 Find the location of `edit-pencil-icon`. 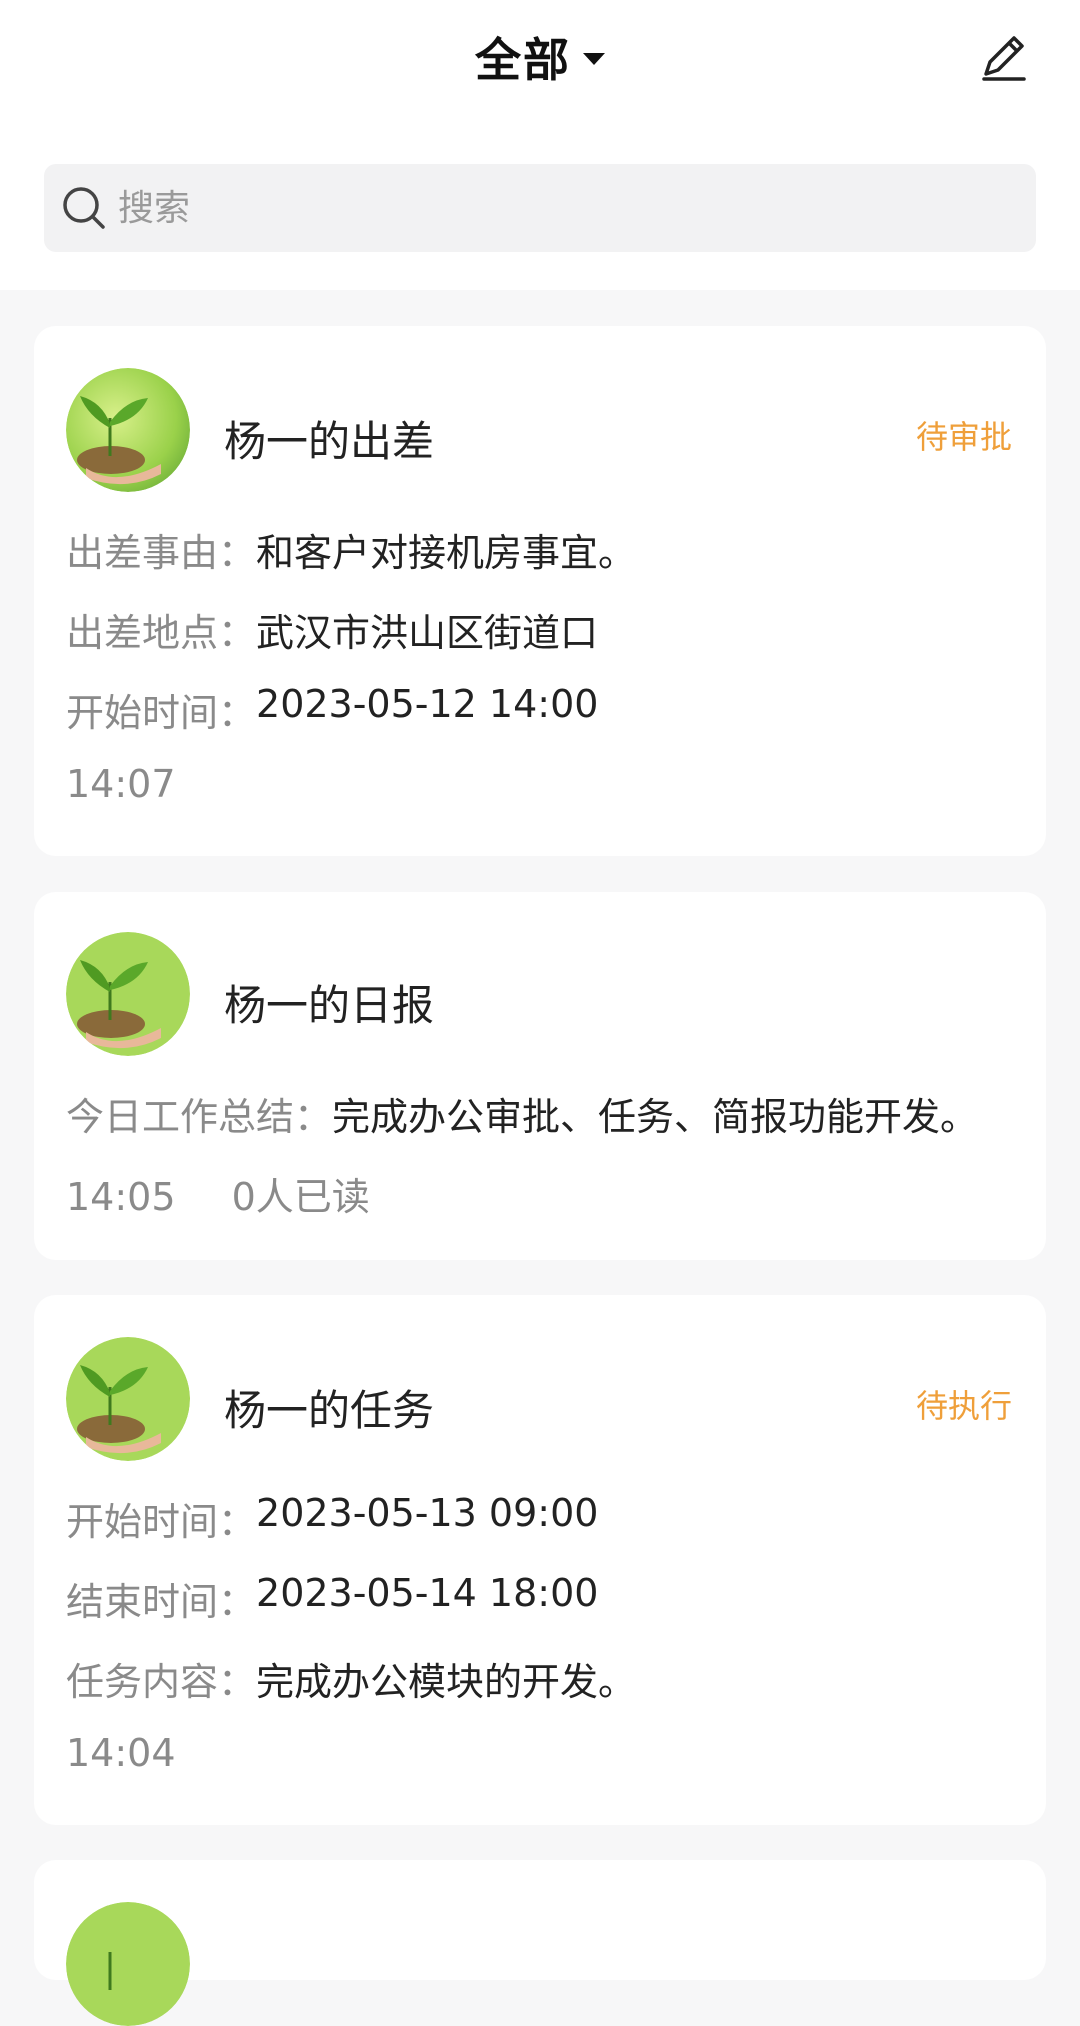

edit-pencil-icon is located at coordinates (1004, 58).